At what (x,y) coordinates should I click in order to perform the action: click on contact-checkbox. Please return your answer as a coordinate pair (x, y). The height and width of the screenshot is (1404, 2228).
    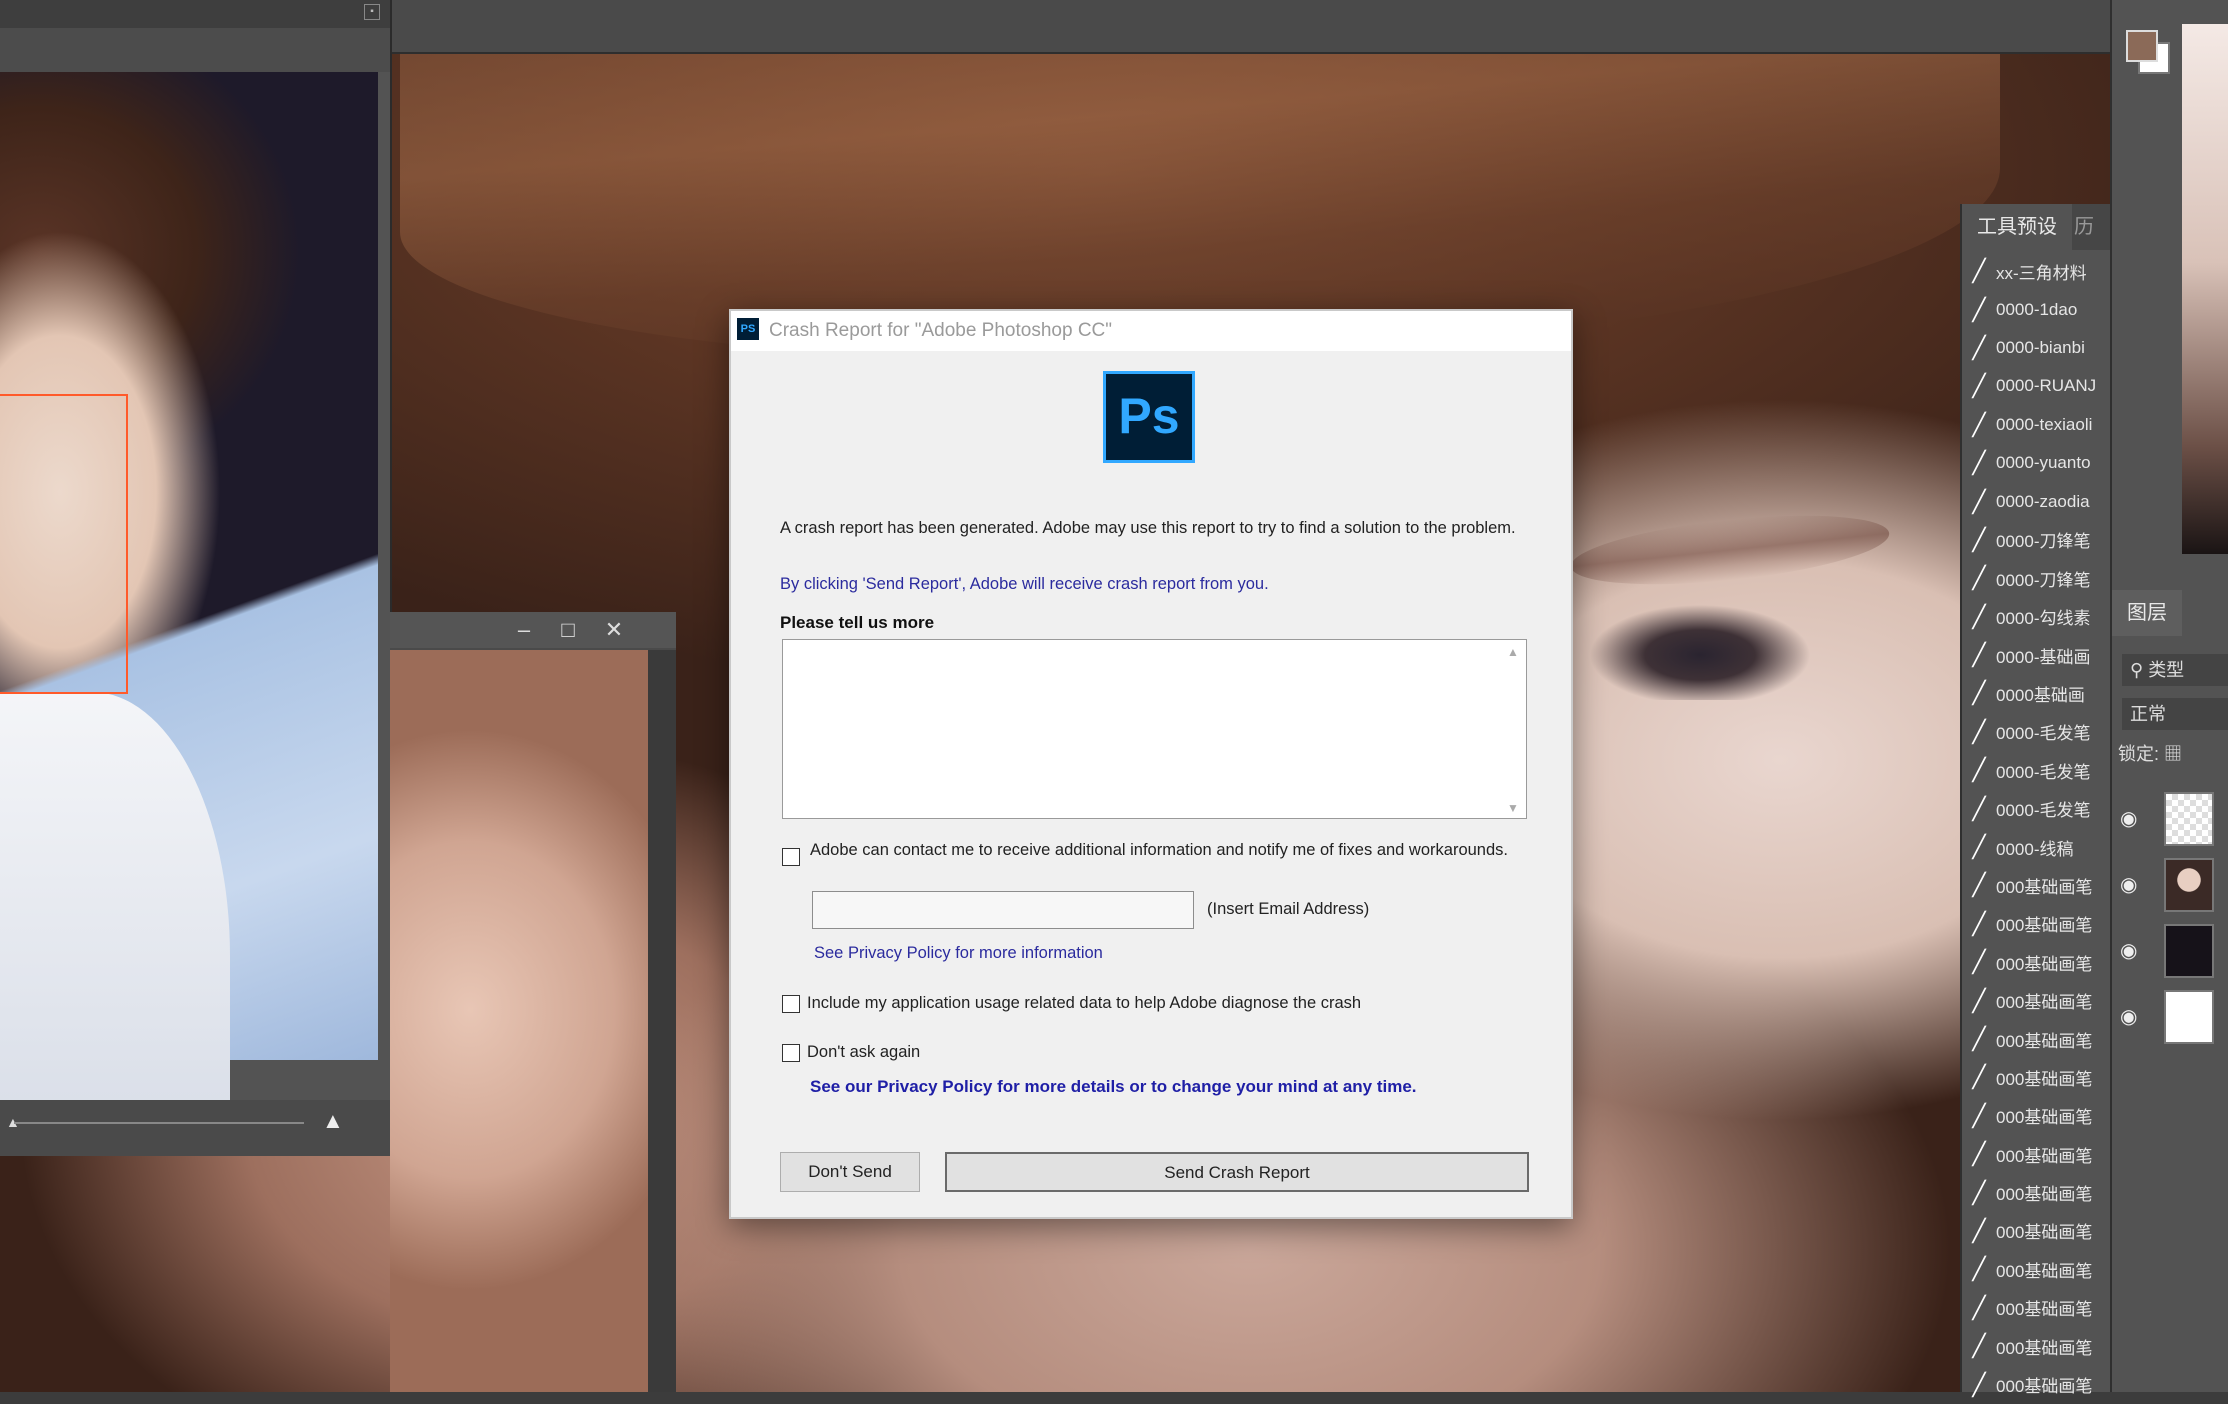
    Looking at the image, I should click on (791, 857).